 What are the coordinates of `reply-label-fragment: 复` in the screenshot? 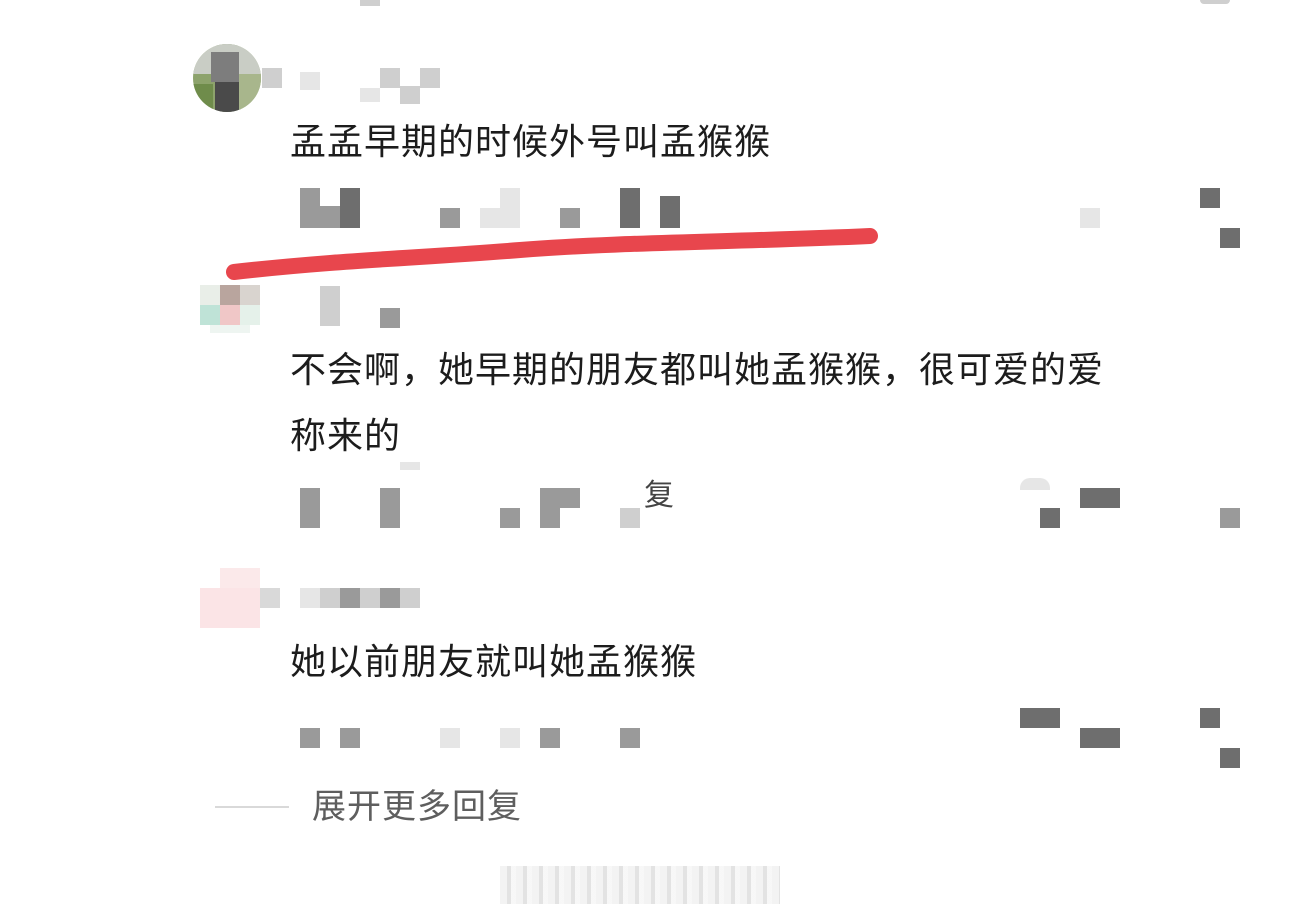 It's located at (659, 496).